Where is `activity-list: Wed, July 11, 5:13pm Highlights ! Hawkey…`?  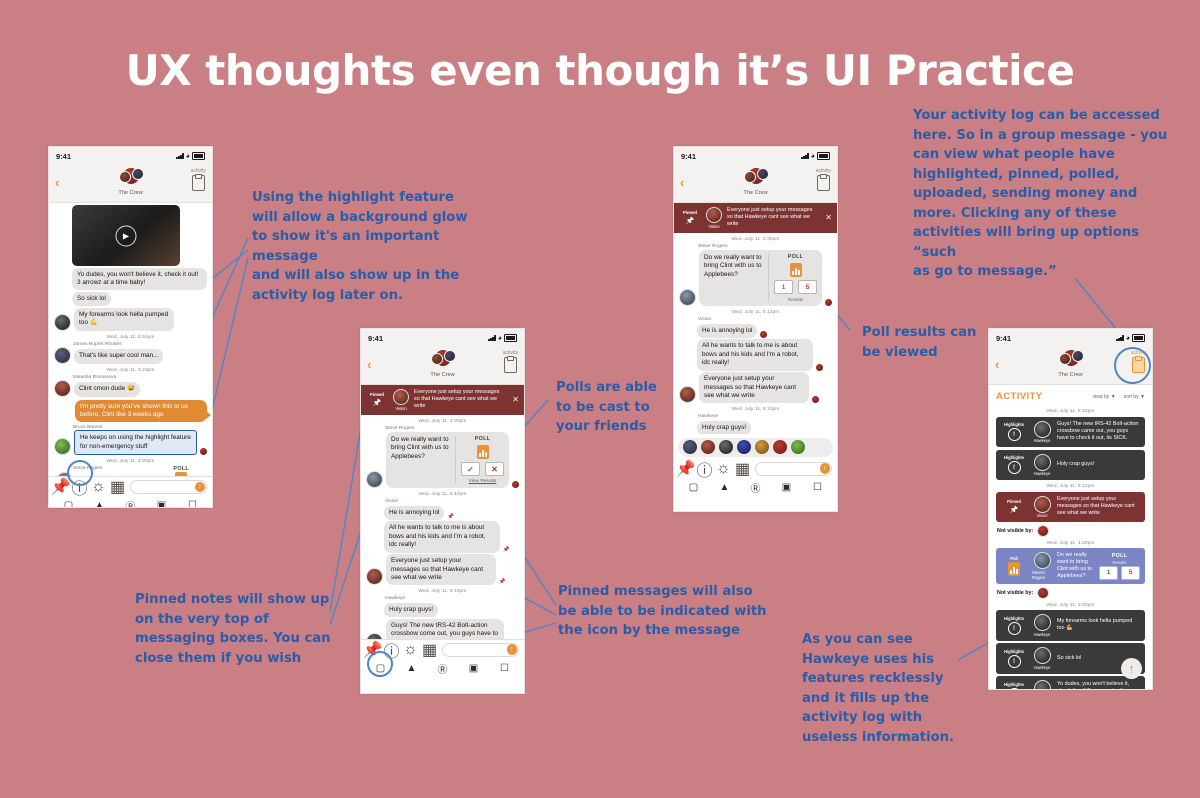 activity-list: Wed, July 11, 5:13pm Highlights ! Hawkey… is located at coordinates (1070, 549).